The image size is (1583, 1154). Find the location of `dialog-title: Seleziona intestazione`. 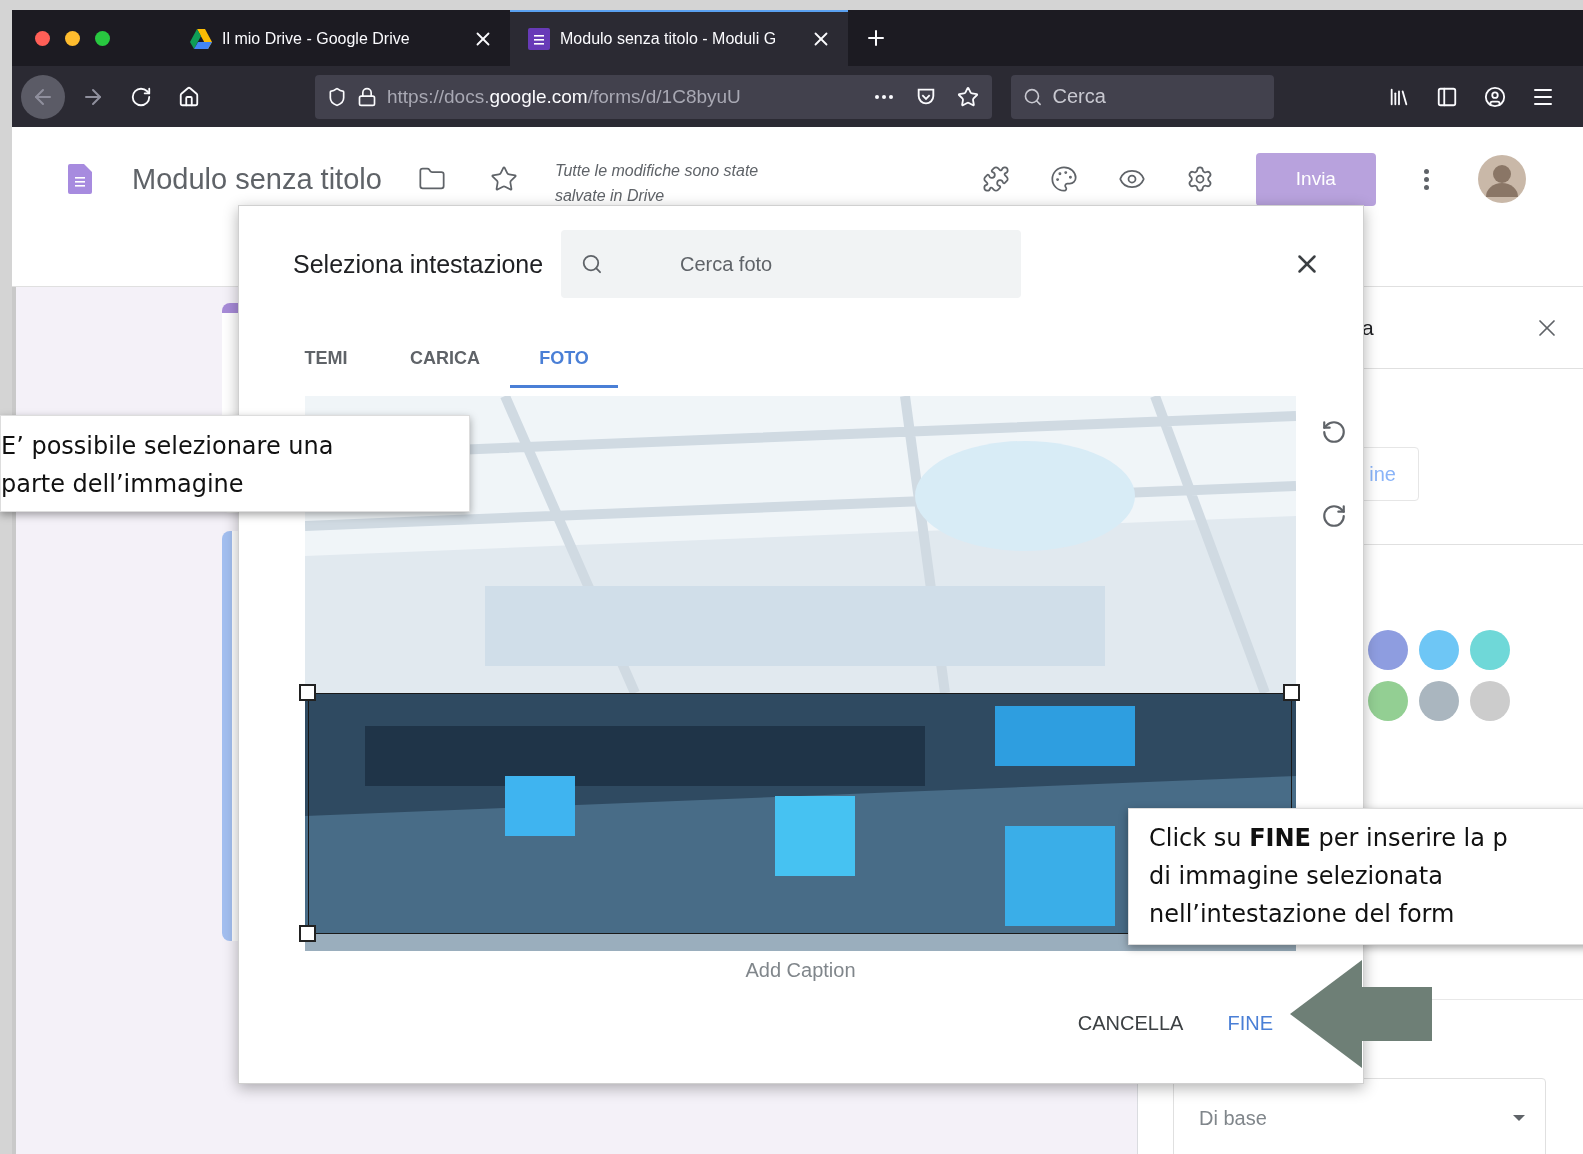

dialog-title: Seleziona intestazione is located at coordinates (418, 264).